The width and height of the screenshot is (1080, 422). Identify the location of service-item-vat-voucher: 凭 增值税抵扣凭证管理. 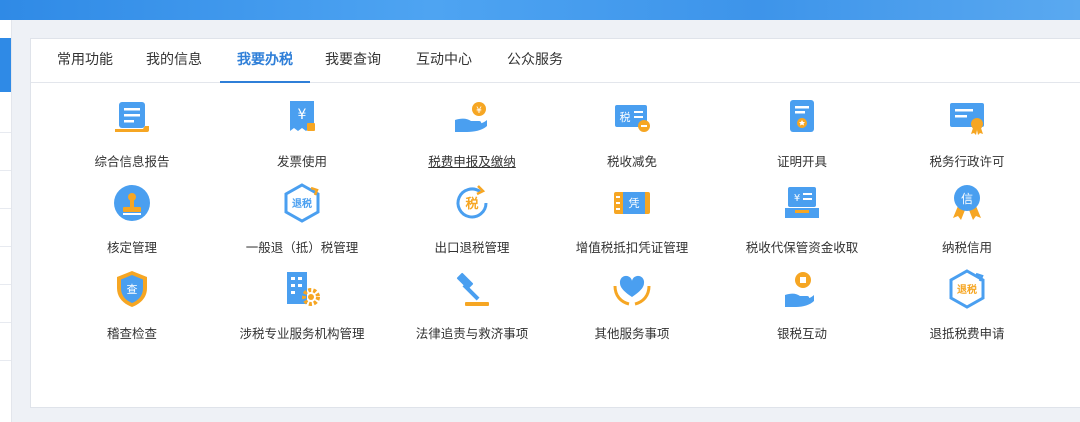
(632, 211).